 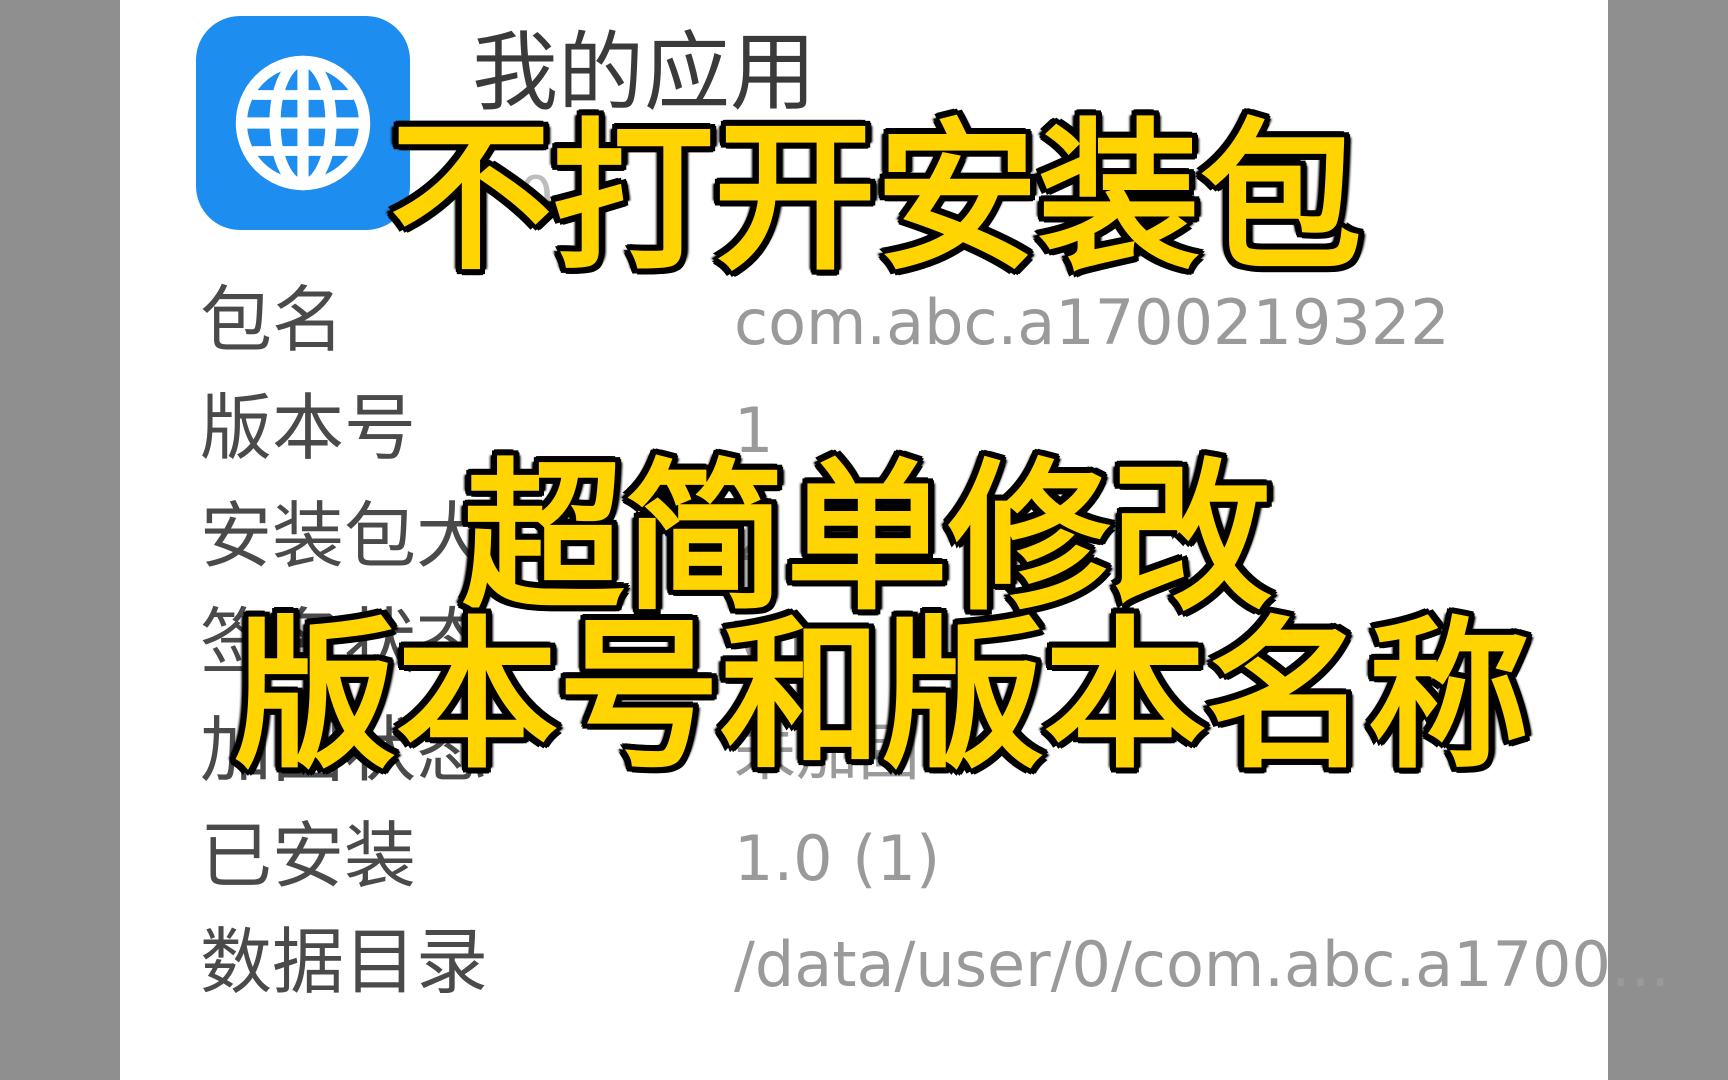 I want to click on detail-label: 安装包大, so click(x=344, y=536).